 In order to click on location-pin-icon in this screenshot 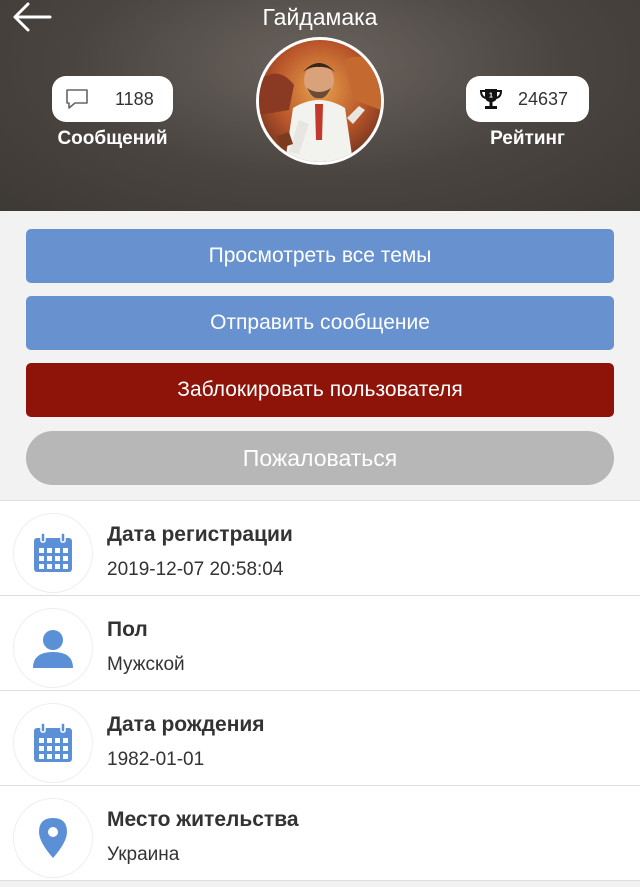, I will do `click(53, 838)`.